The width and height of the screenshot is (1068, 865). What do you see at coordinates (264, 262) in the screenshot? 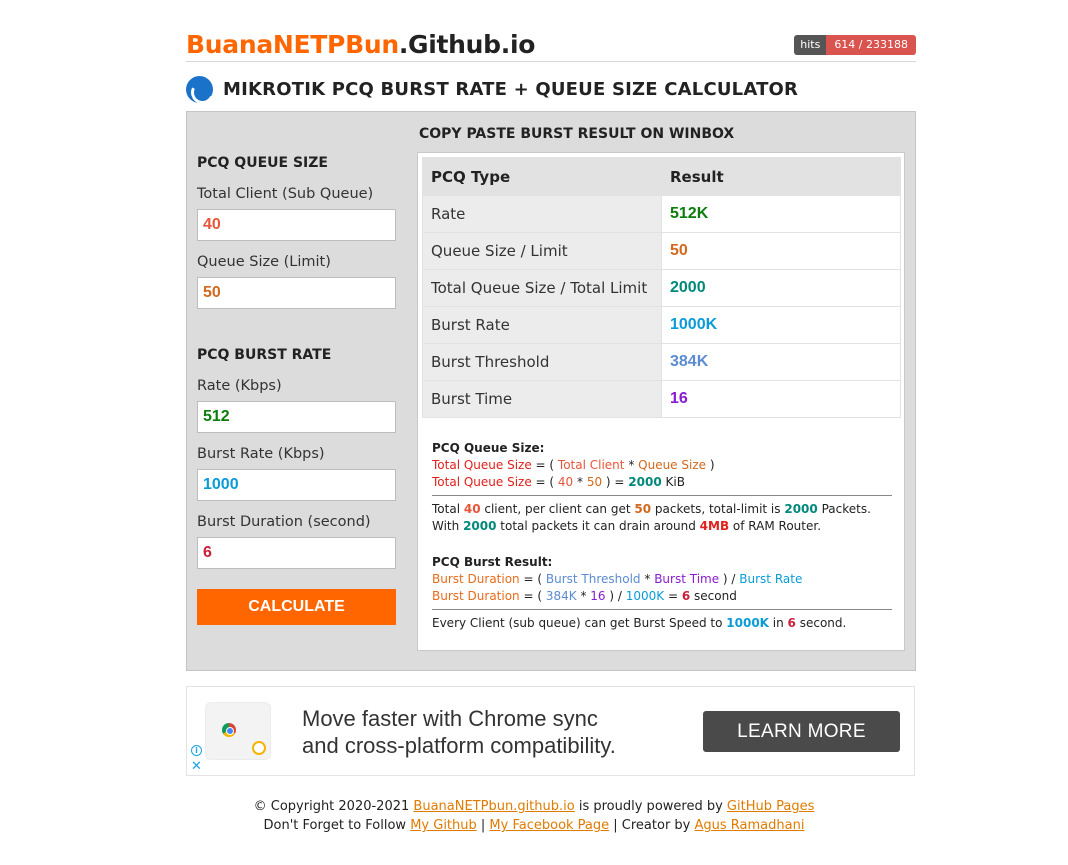
I see `queue-size-label: Queue Size (Limit)` at bounding box center [264, 262].